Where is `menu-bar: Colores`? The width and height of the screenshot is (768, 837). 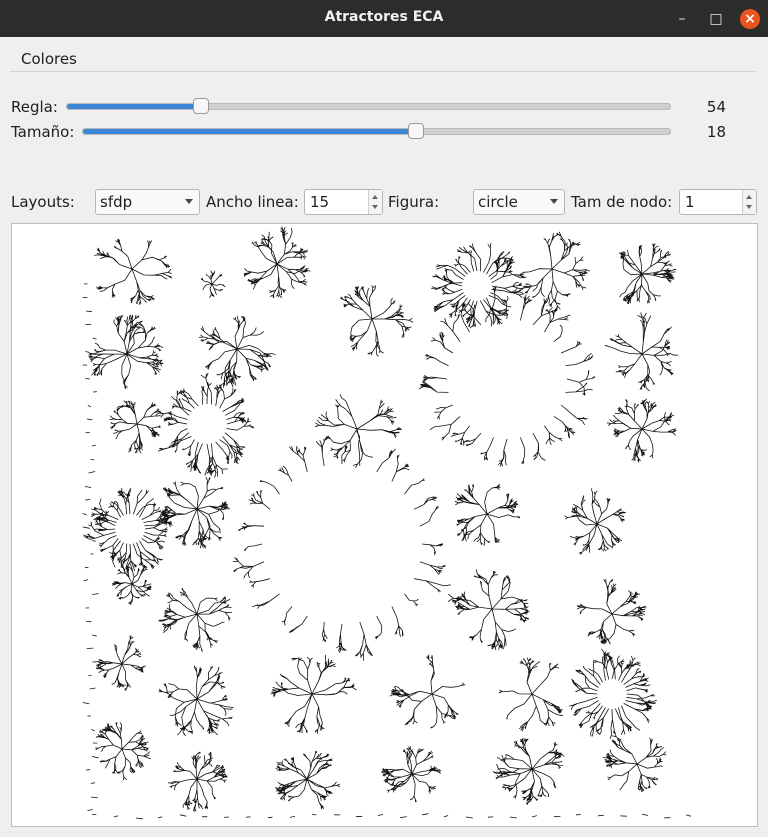
menu-bar: Colores is located at coordinates (383, 54).